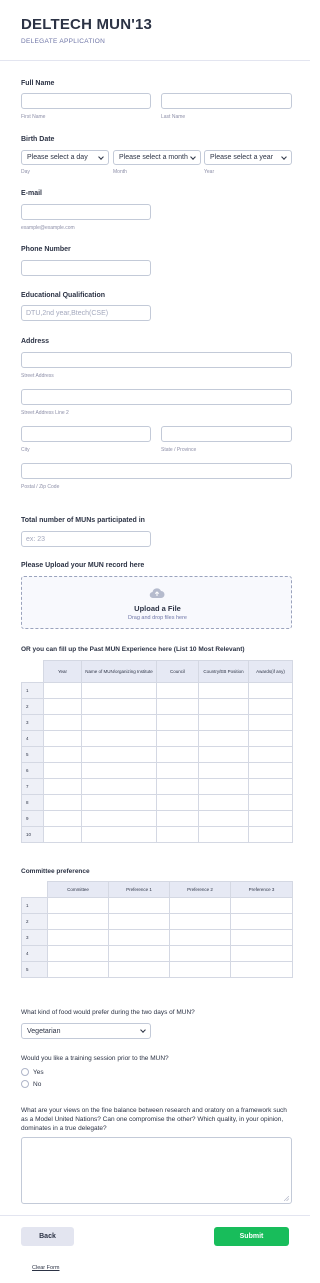 The width and height of the screenshot is (320, 1283). Describe the element at coordinates (226, 434) in the screenshot. I see `state-input` at that location.